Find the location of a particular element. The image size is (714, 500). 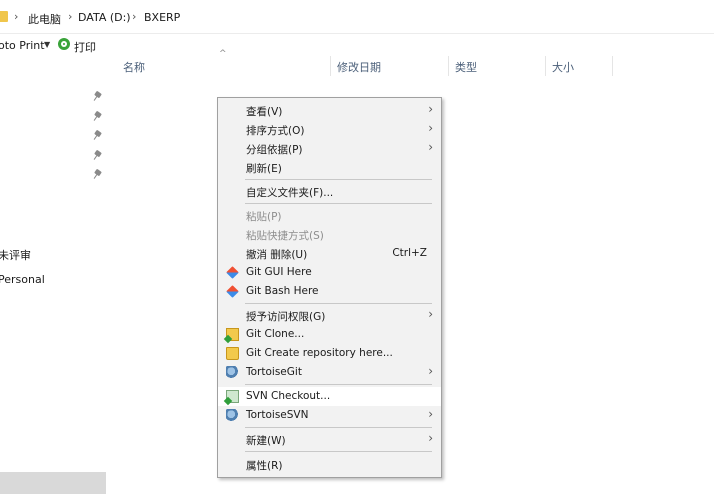

folder-icon is located at coordinates (4, 16).